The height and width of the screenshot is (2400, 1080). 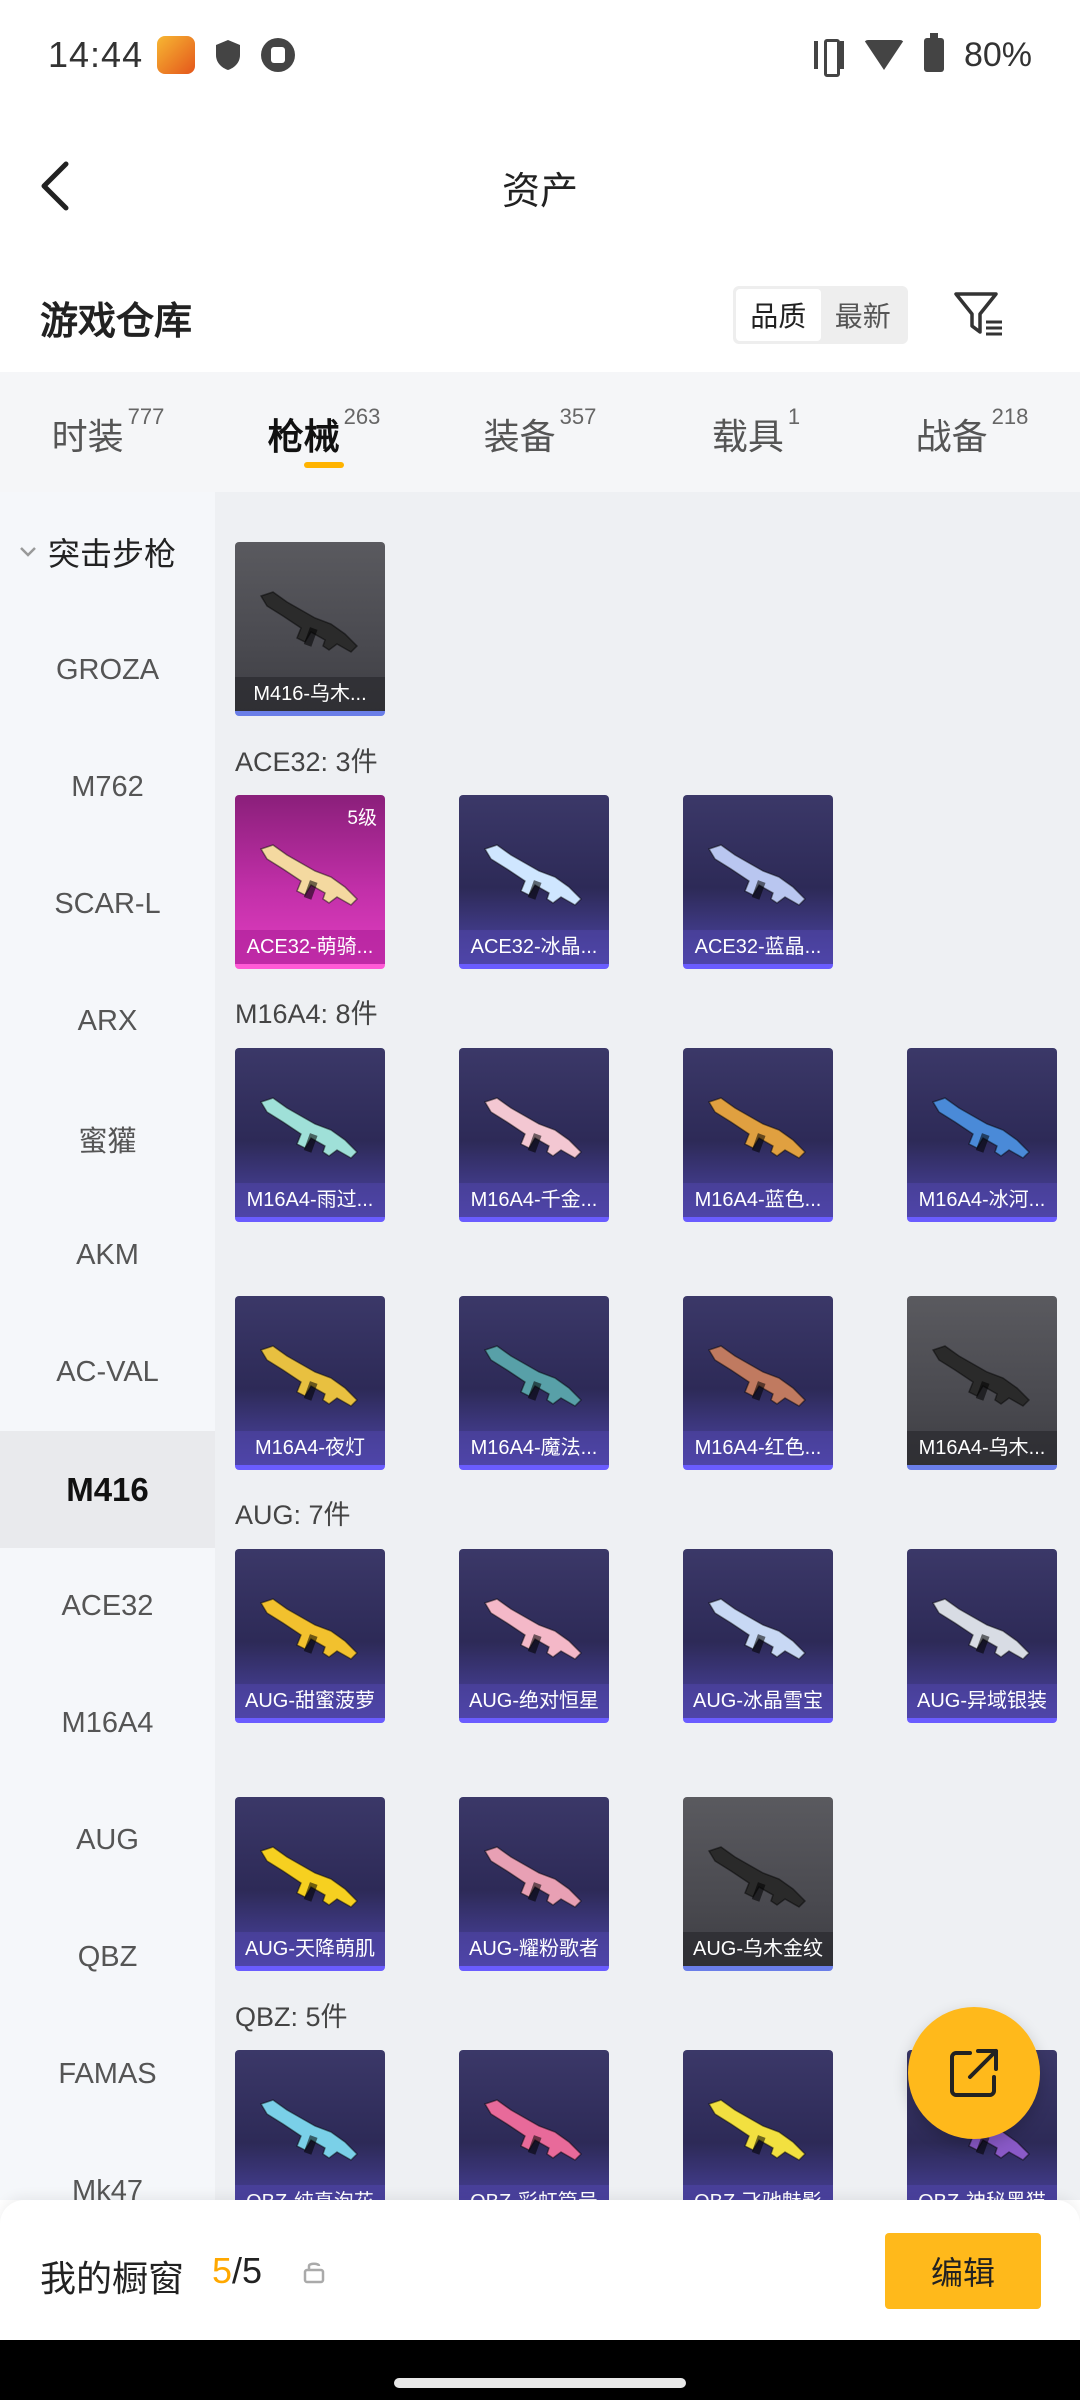 I want to click on sidebar-item-m416: M416, so click(x=107, y=1489).